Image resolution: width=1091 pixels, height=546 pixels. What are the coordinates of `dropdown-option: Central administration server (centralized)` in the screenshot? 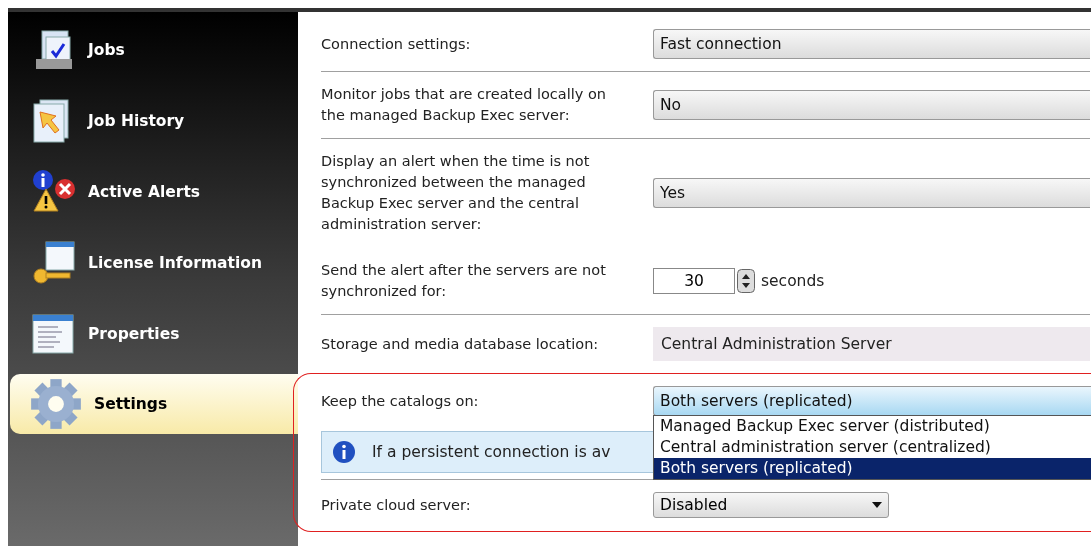 It's located at (872, 447).